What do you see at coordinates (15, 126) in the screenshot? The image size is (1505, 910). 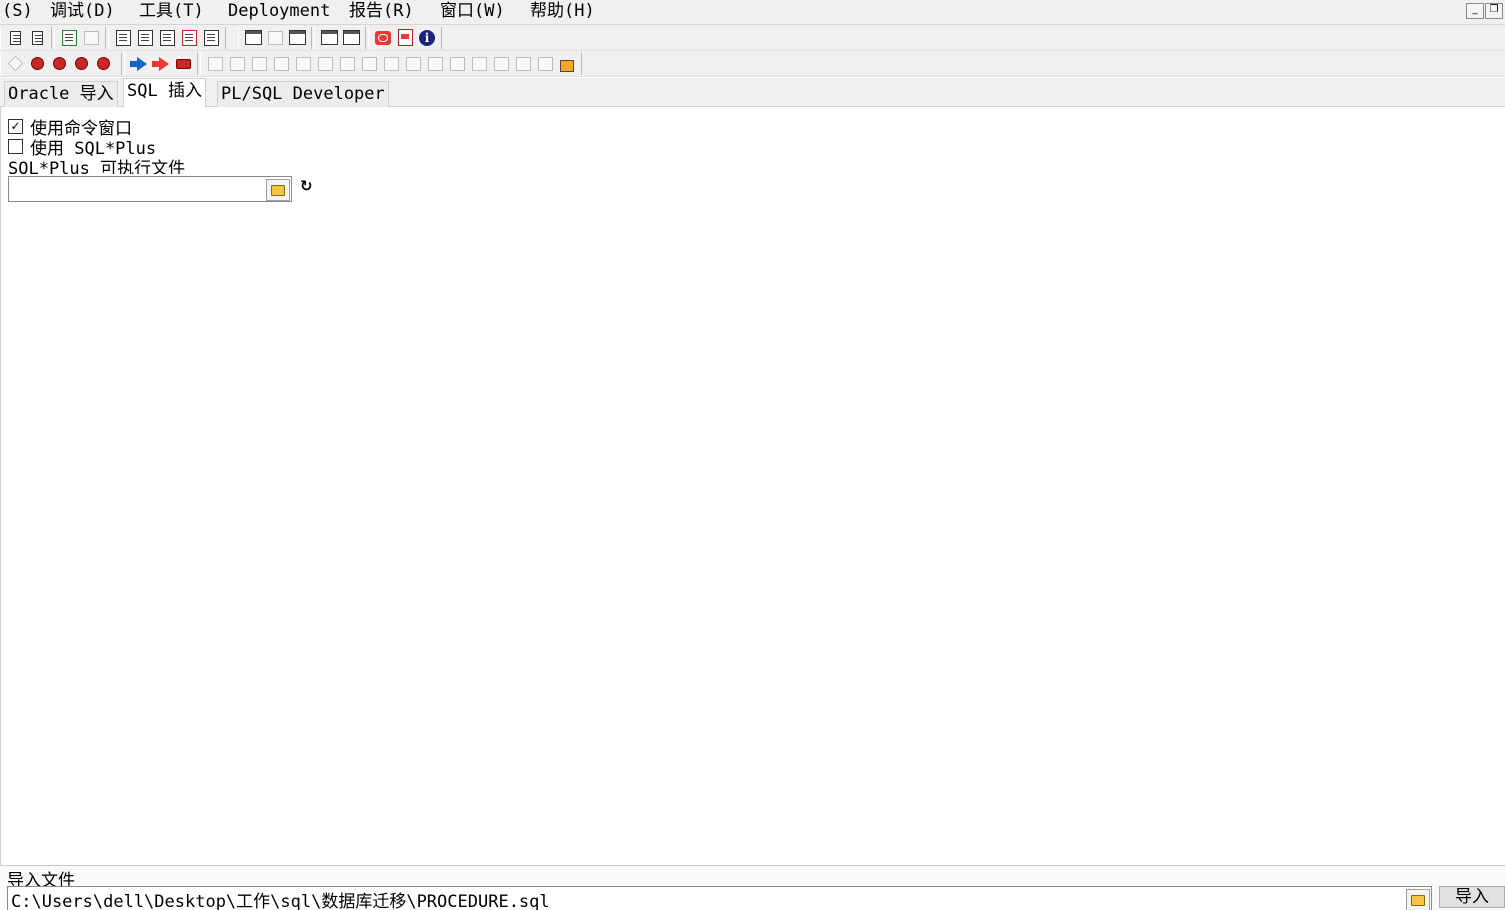 I see `use-command-window-checkbox: ✓` at bounding box center [15, 126].